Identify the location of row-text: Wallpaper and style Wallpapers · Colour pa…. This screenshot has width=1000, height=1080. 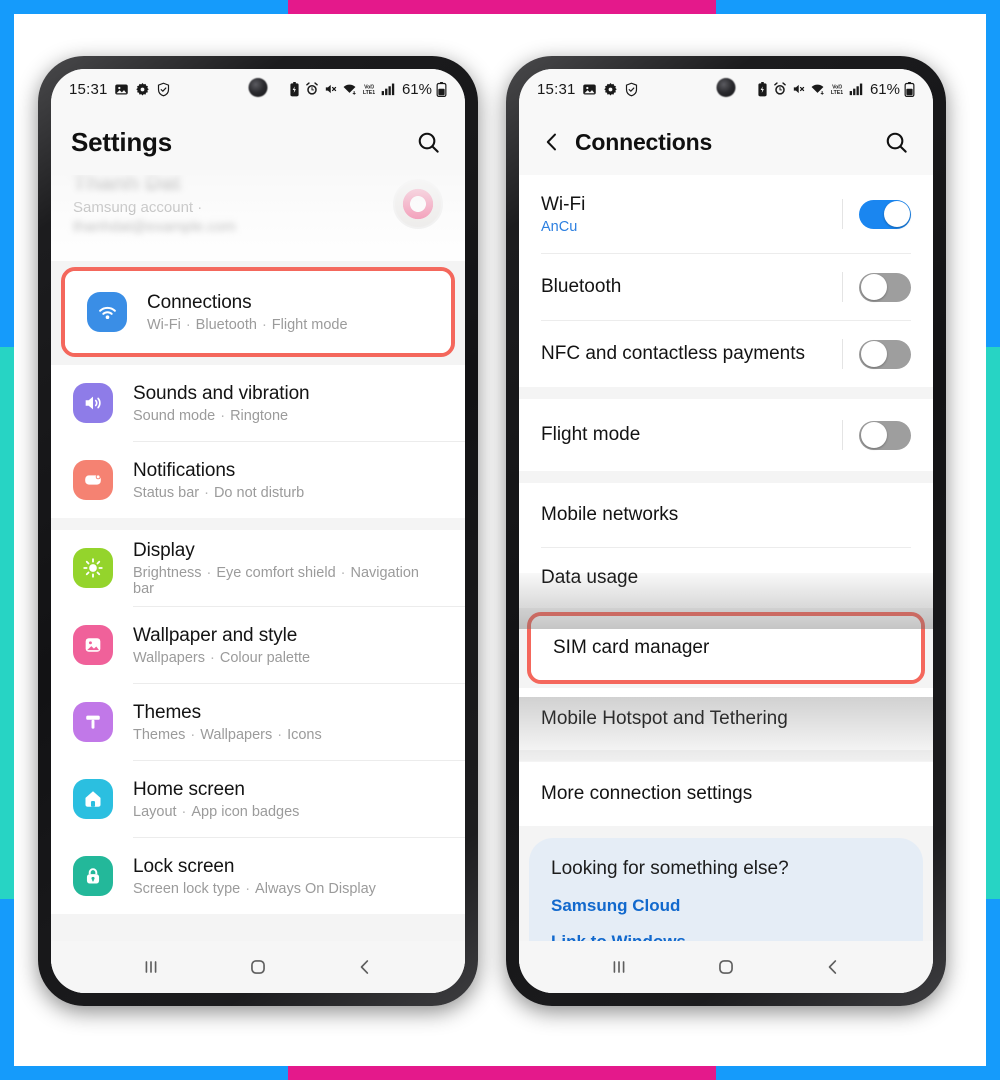
(288, 645).